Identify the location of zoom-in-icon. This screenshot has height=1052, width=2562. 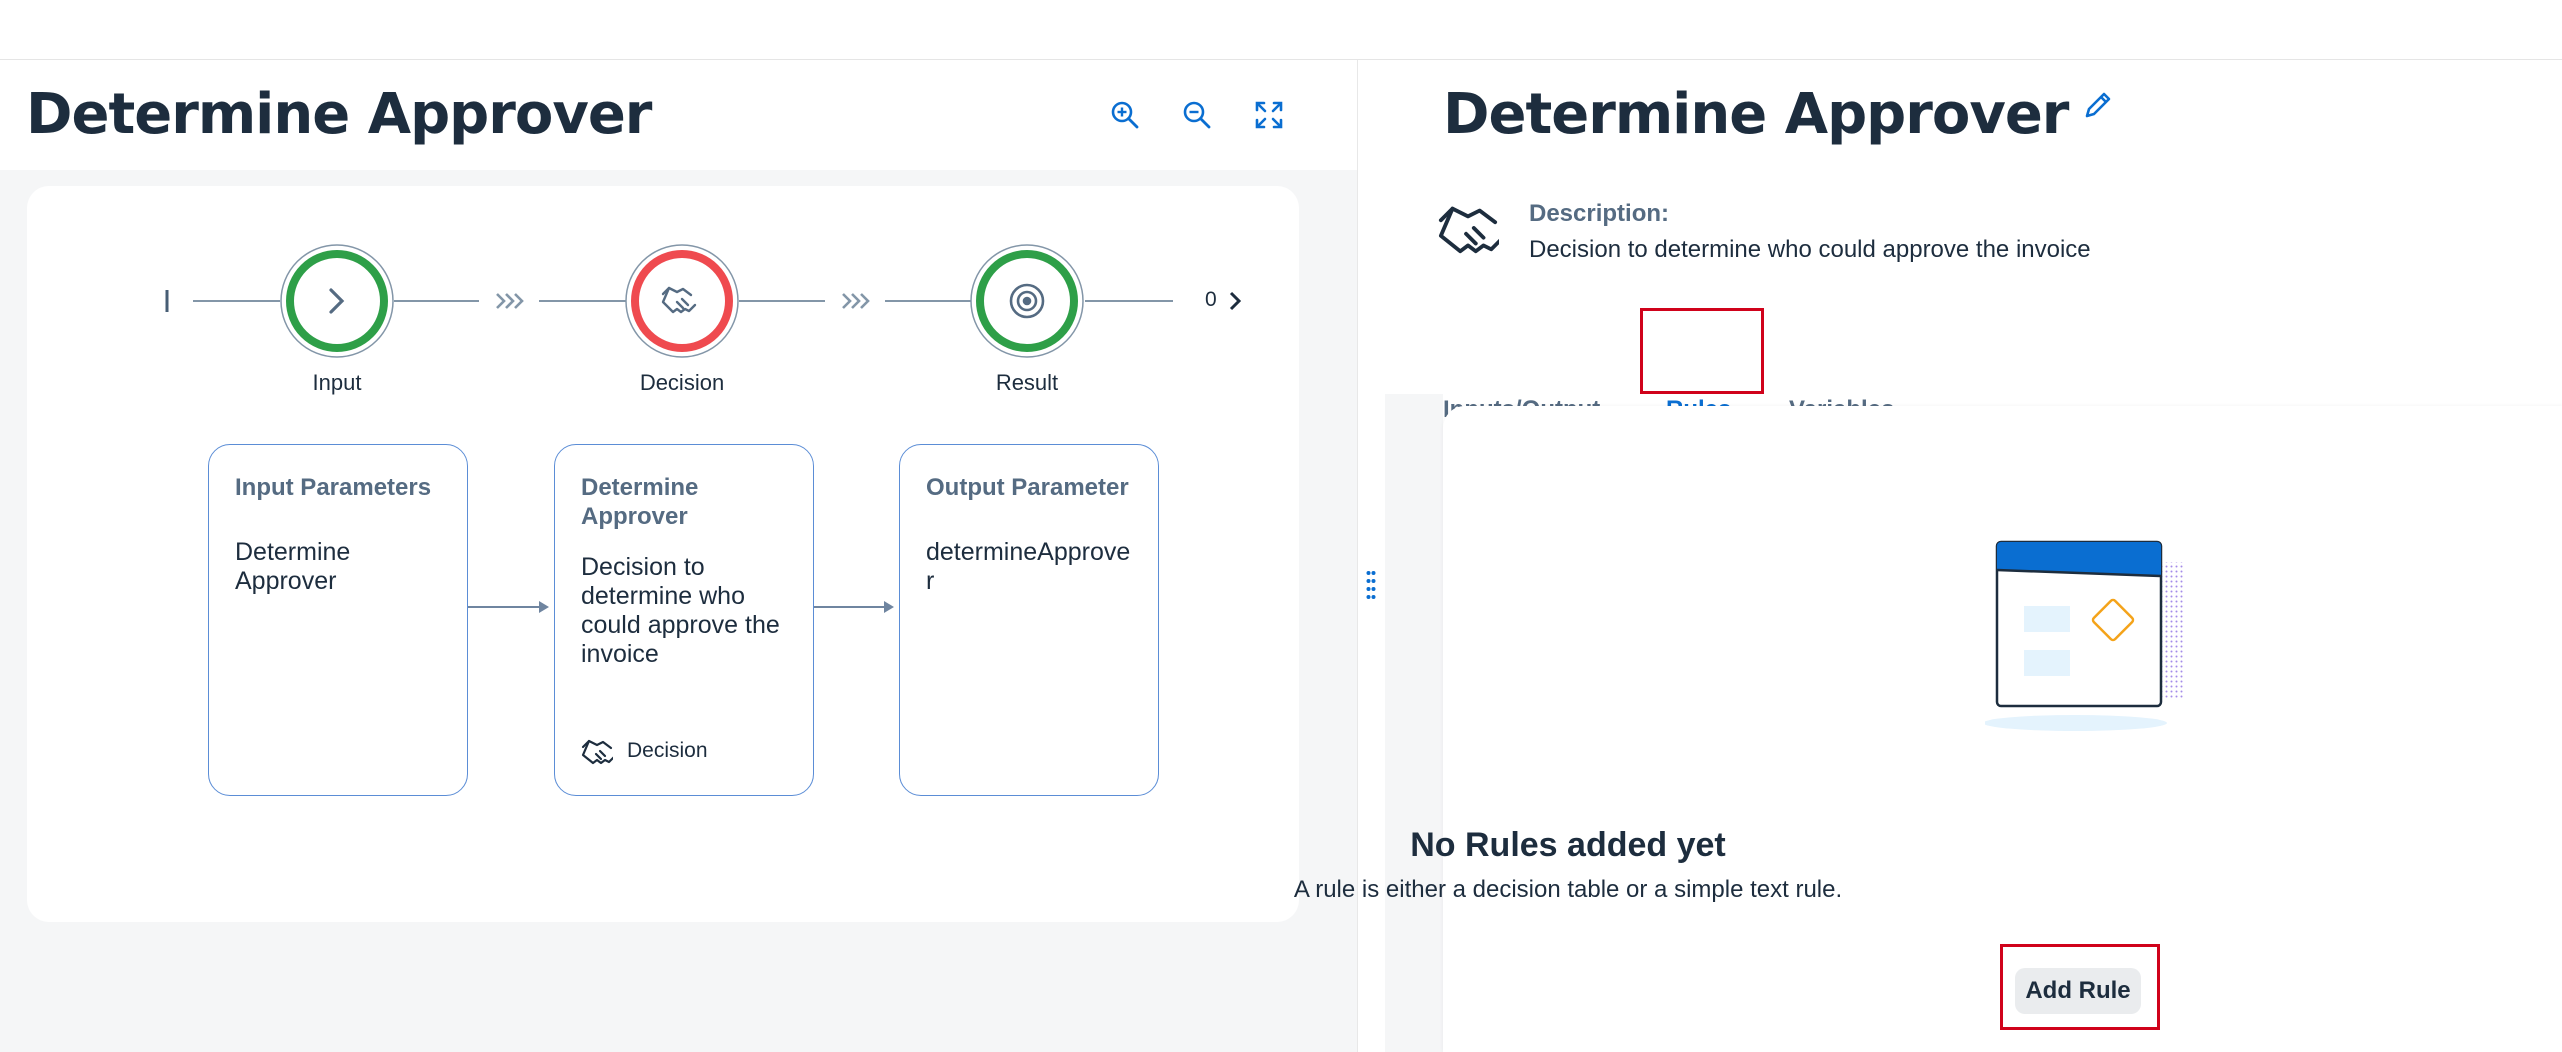
(1125, 115).